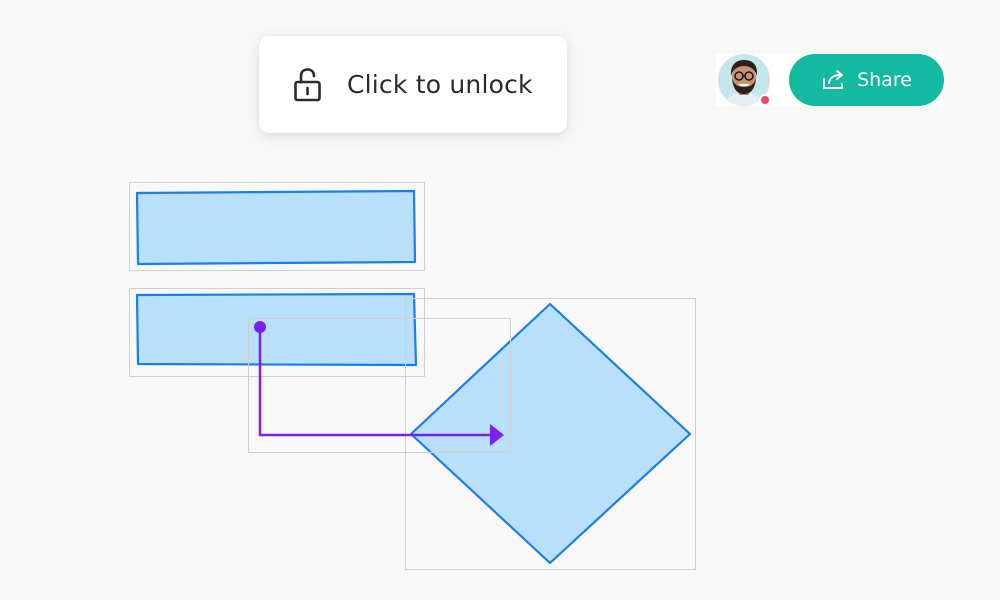  What do you see at coordinates (834, 80) in the screenshot?
I see `share-arrow-icon` at bounding box center [834, 80].